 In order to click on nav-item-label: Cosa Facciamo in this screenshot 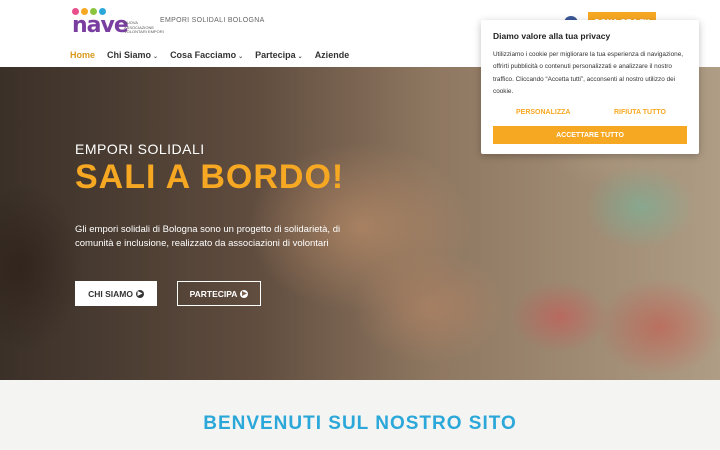, I will do `click(203, 55)`.